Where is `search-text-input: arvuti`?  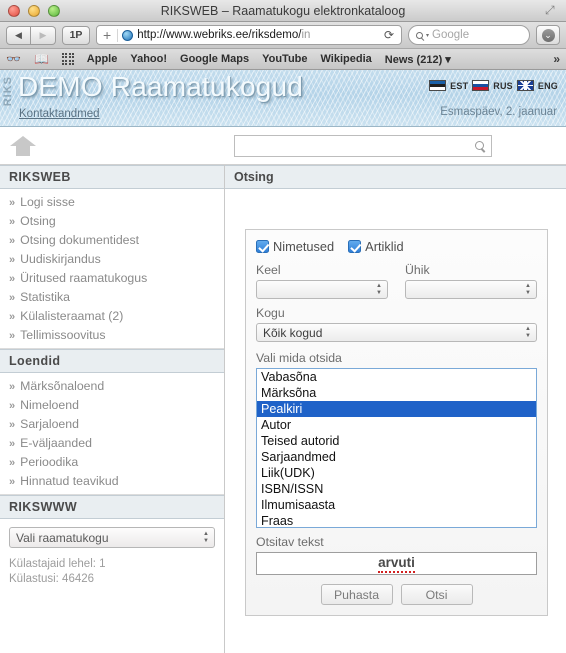
search-text-input: arvuti is located at coordinates (396, 563).